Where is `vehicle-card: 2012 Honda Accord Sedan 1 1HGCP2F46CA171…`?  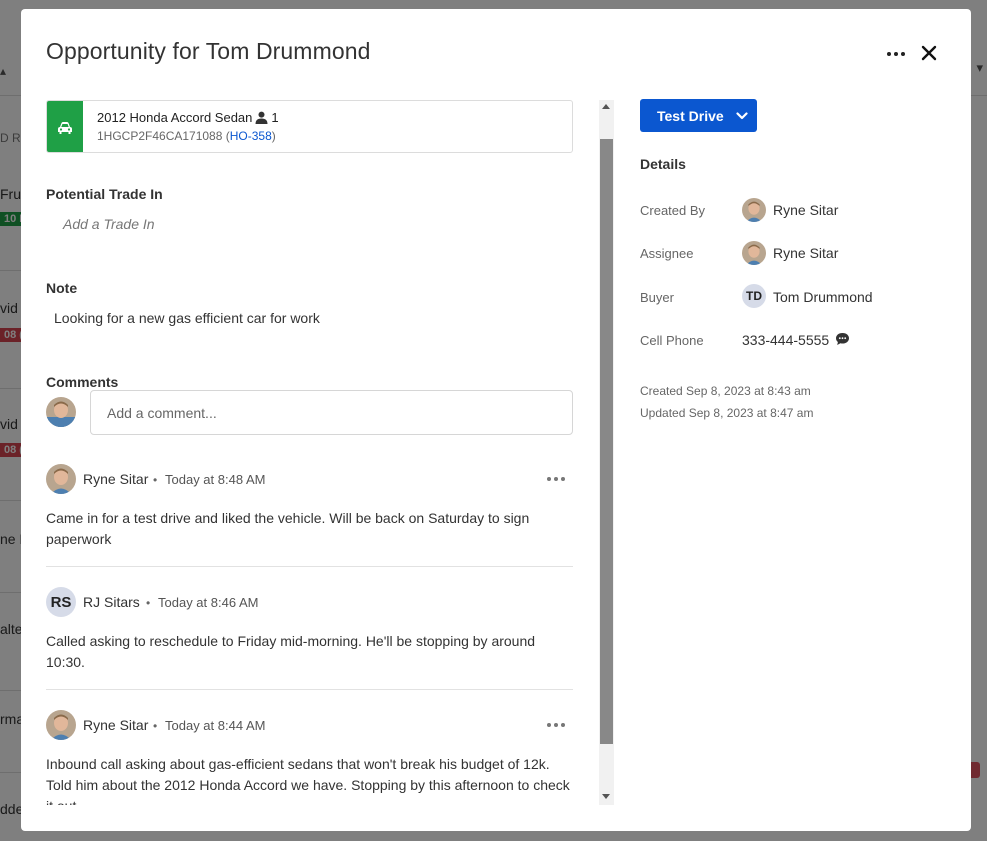
vehicle-card: 2012 Honda Accord Sedan 1 1HGCP2F46CA171… is located at coordinates (309, 126).